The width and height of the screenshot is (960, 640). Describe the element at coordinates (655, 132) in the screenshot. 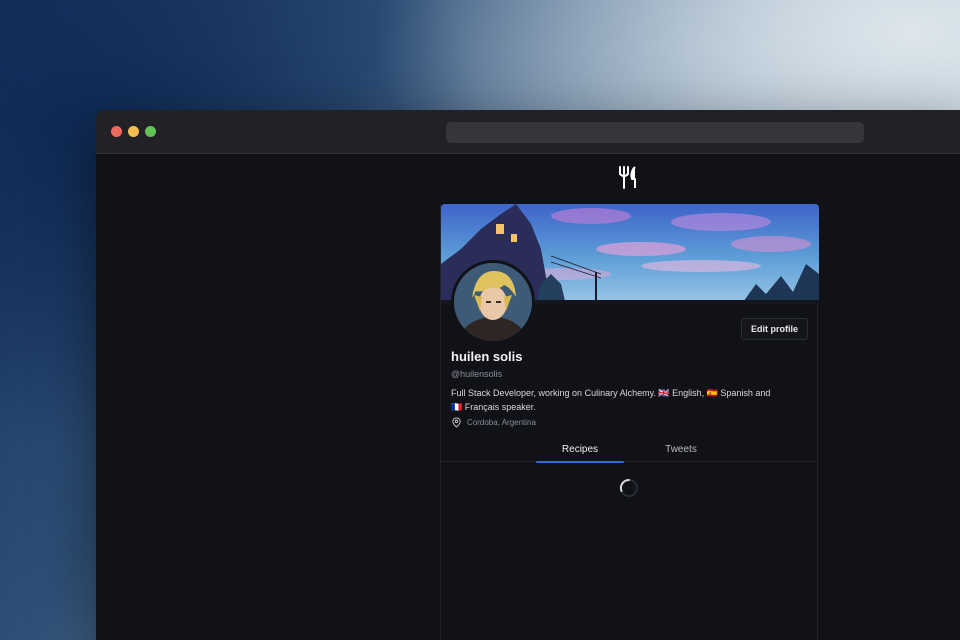

I see `address-bar` at that location.